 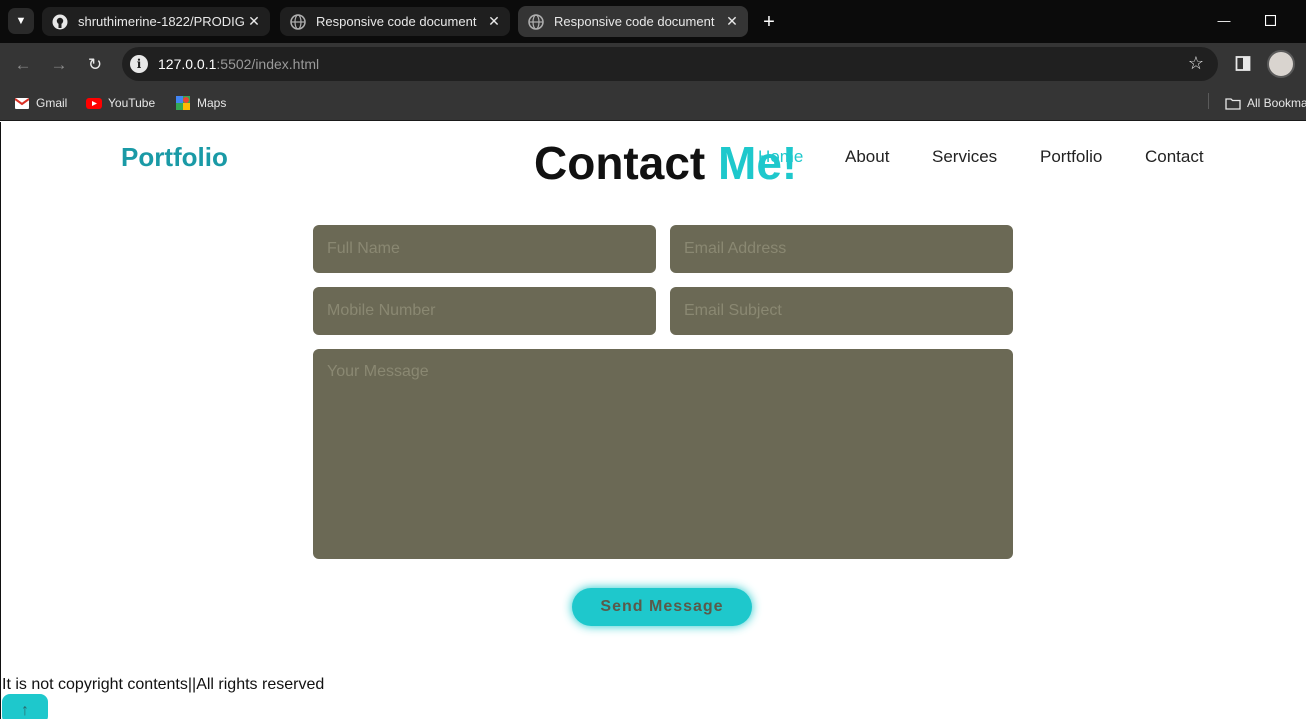 I want to click on url-text: 127.0.0.1:5502/index.html, so click(x=238, y=64).